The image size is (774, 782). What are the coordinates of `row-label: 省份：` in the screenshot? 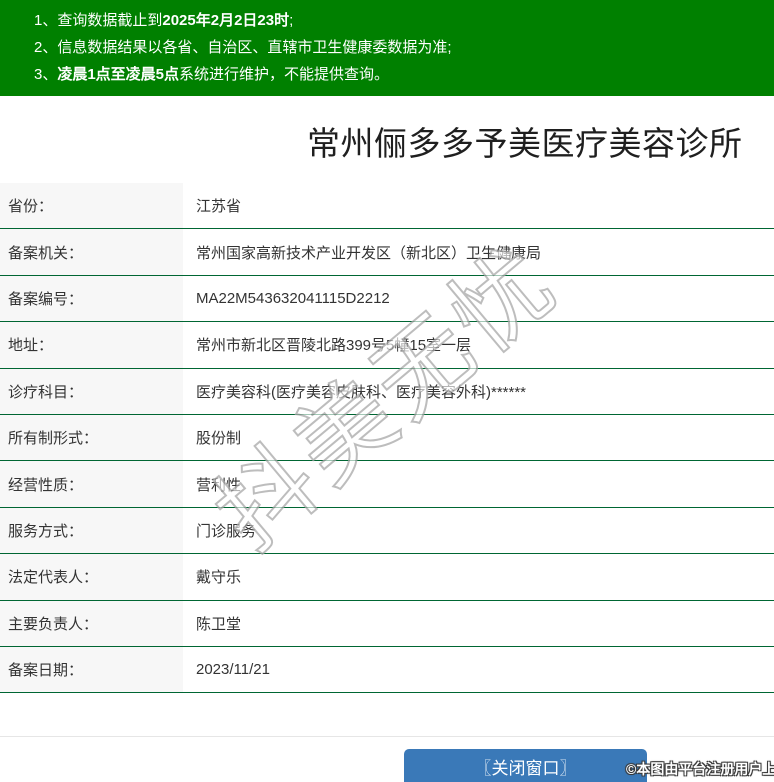 It's located at (91, 206).